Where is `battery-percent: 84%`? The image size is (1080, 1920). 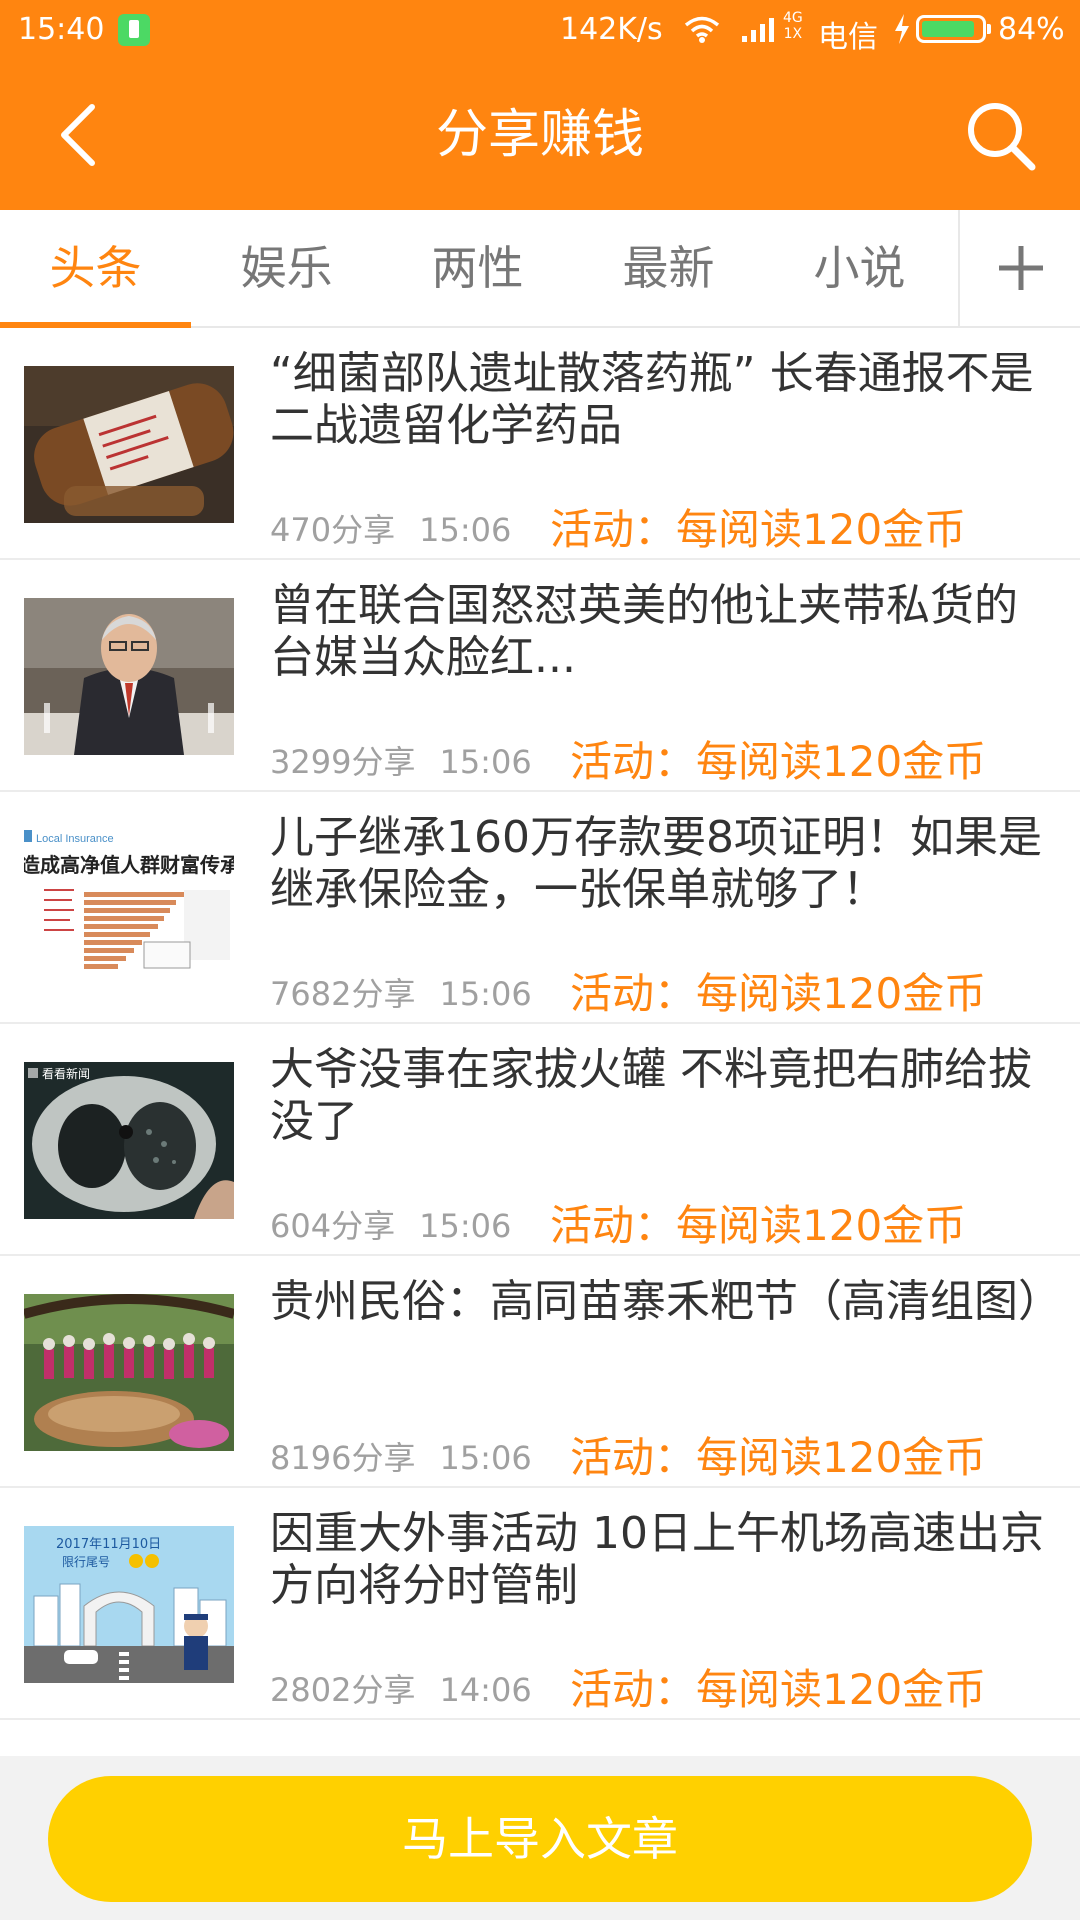 battery-percent: 84% is located at coordinates (1031, 29).